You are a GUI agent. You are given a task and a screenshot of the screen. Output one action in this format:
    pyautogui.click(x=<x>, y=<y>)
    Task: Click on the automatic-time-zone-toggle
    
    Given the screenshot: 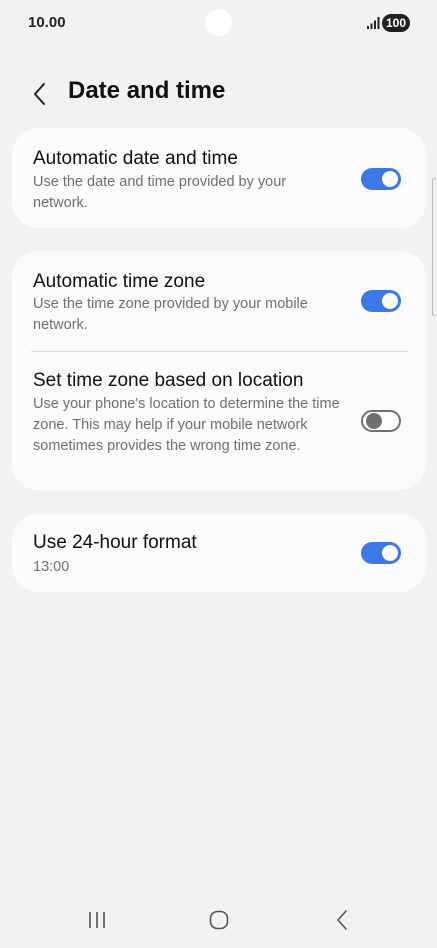 What is the action you would take?
    pyautogui.click(x=381, y=301)
    